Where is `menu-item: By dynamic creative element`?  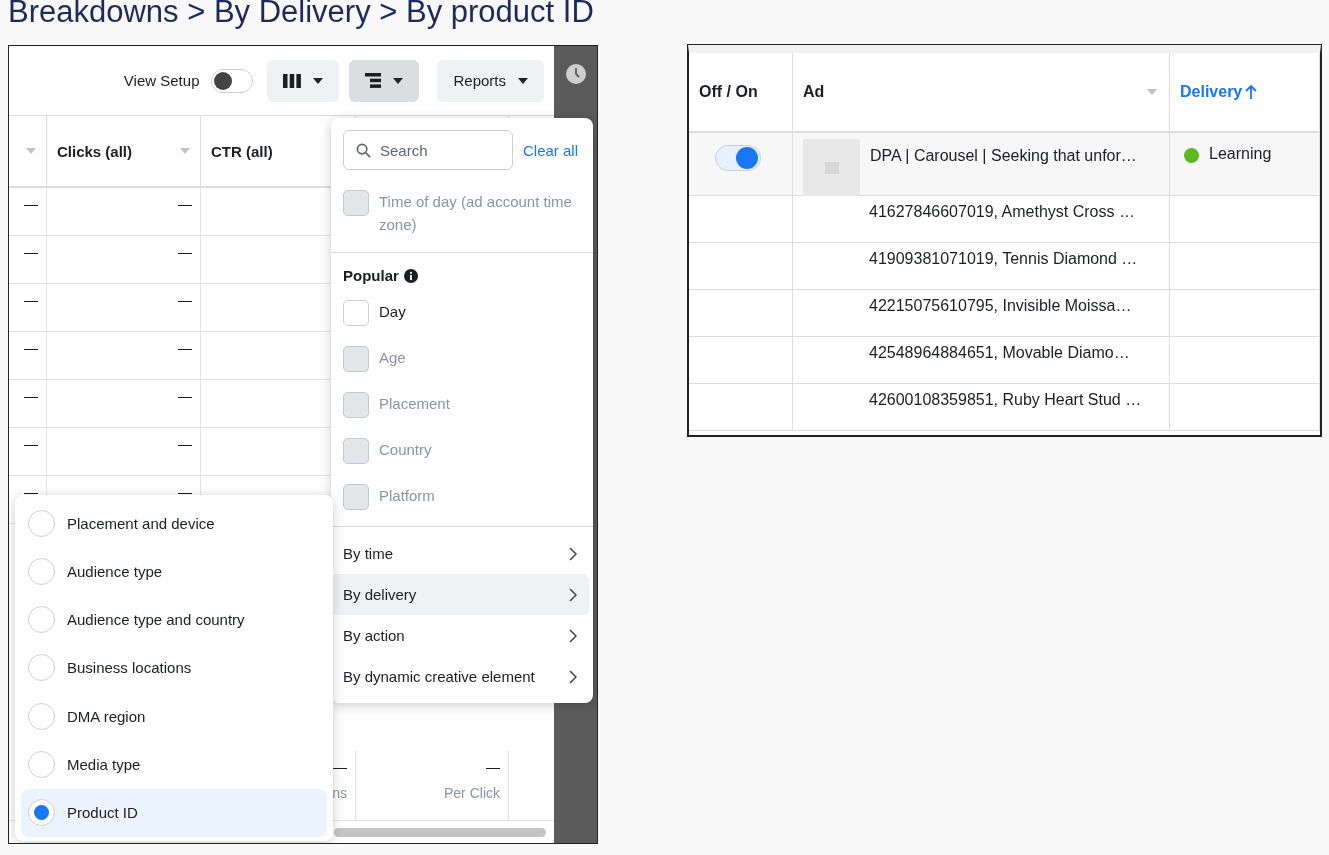 menu-item: By dynamic creative element is located at coordinates (460, 676).